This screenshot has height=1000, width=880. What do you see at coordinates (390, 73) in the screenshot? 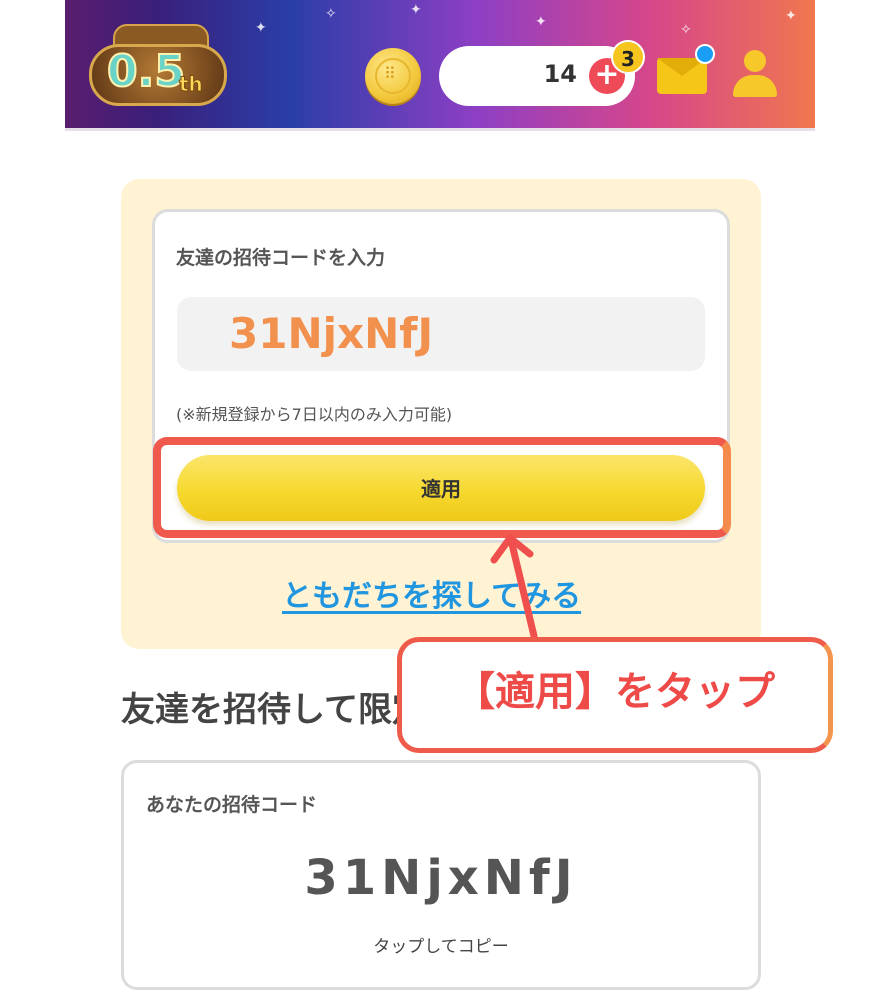
I see `coin-dots-icon: ⠿` at bounding box center [390, 73].